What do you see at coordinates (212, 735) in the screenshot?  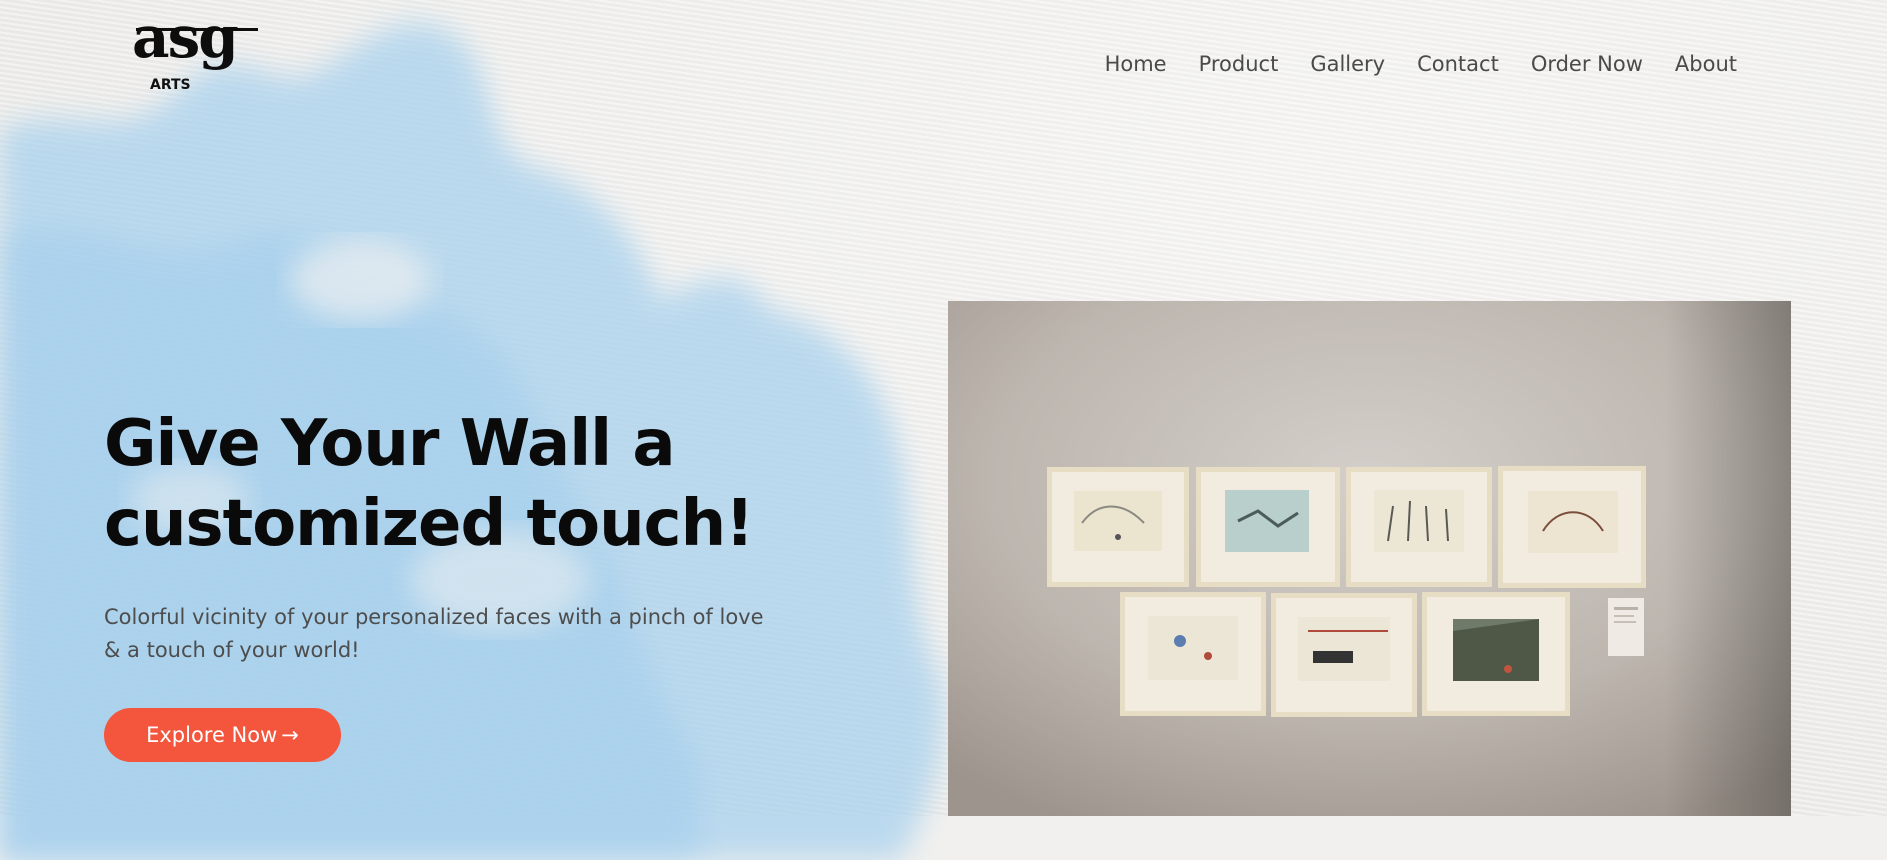 I see `explore-now-label: Explore Now` at bounding box center [212, 735].